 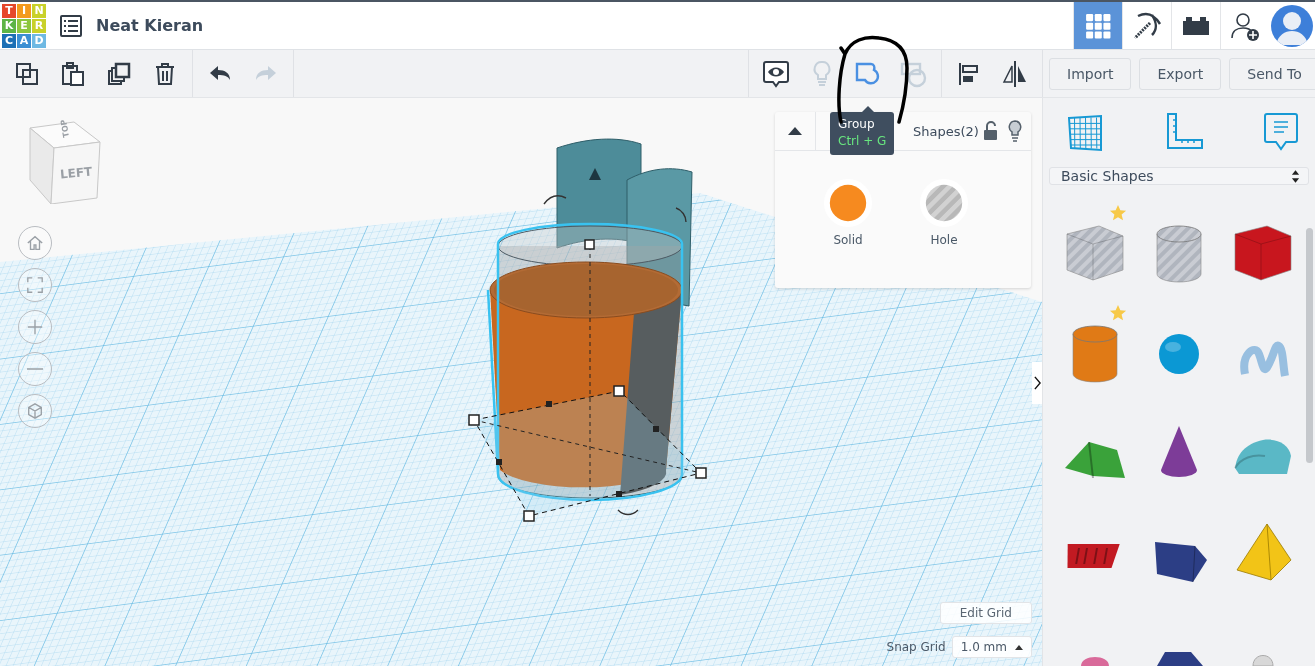 What do you see at coordinates (24, 10) in the screenshot?
I see `logo-letter: I` at bounding box center [24, 10].